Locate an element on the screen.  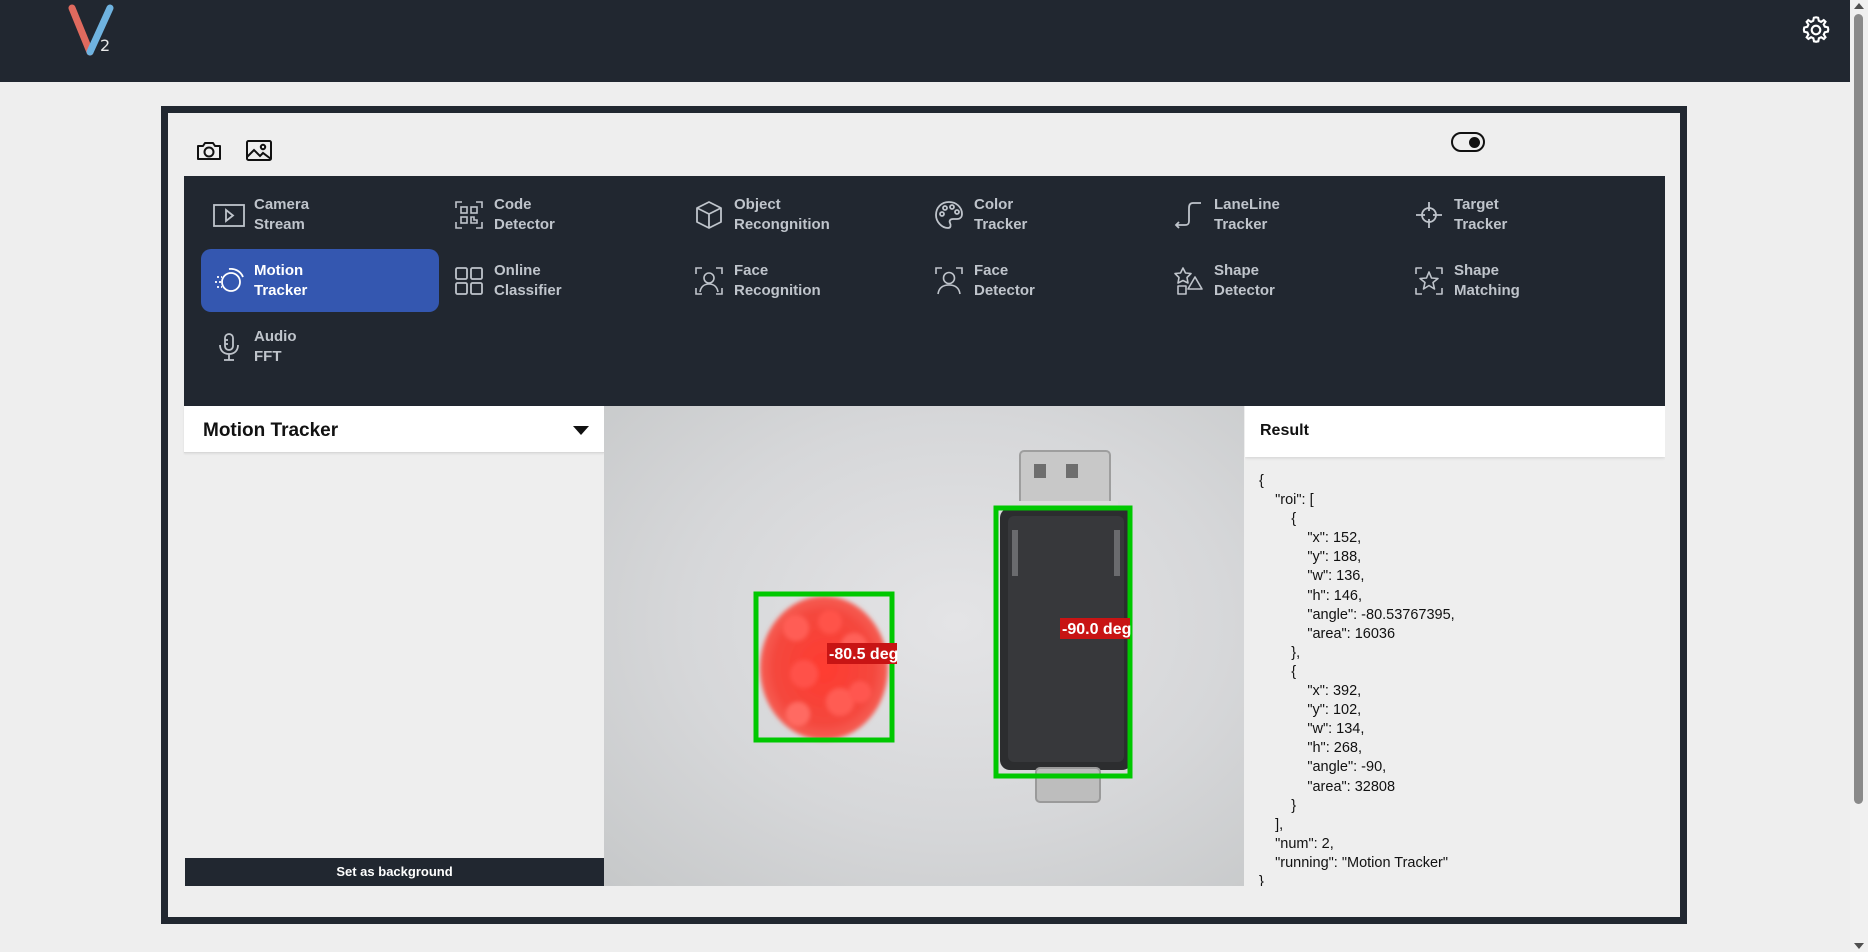
menu-item-shape-matching: Shape Matching is located at coordinates (1520, 280).